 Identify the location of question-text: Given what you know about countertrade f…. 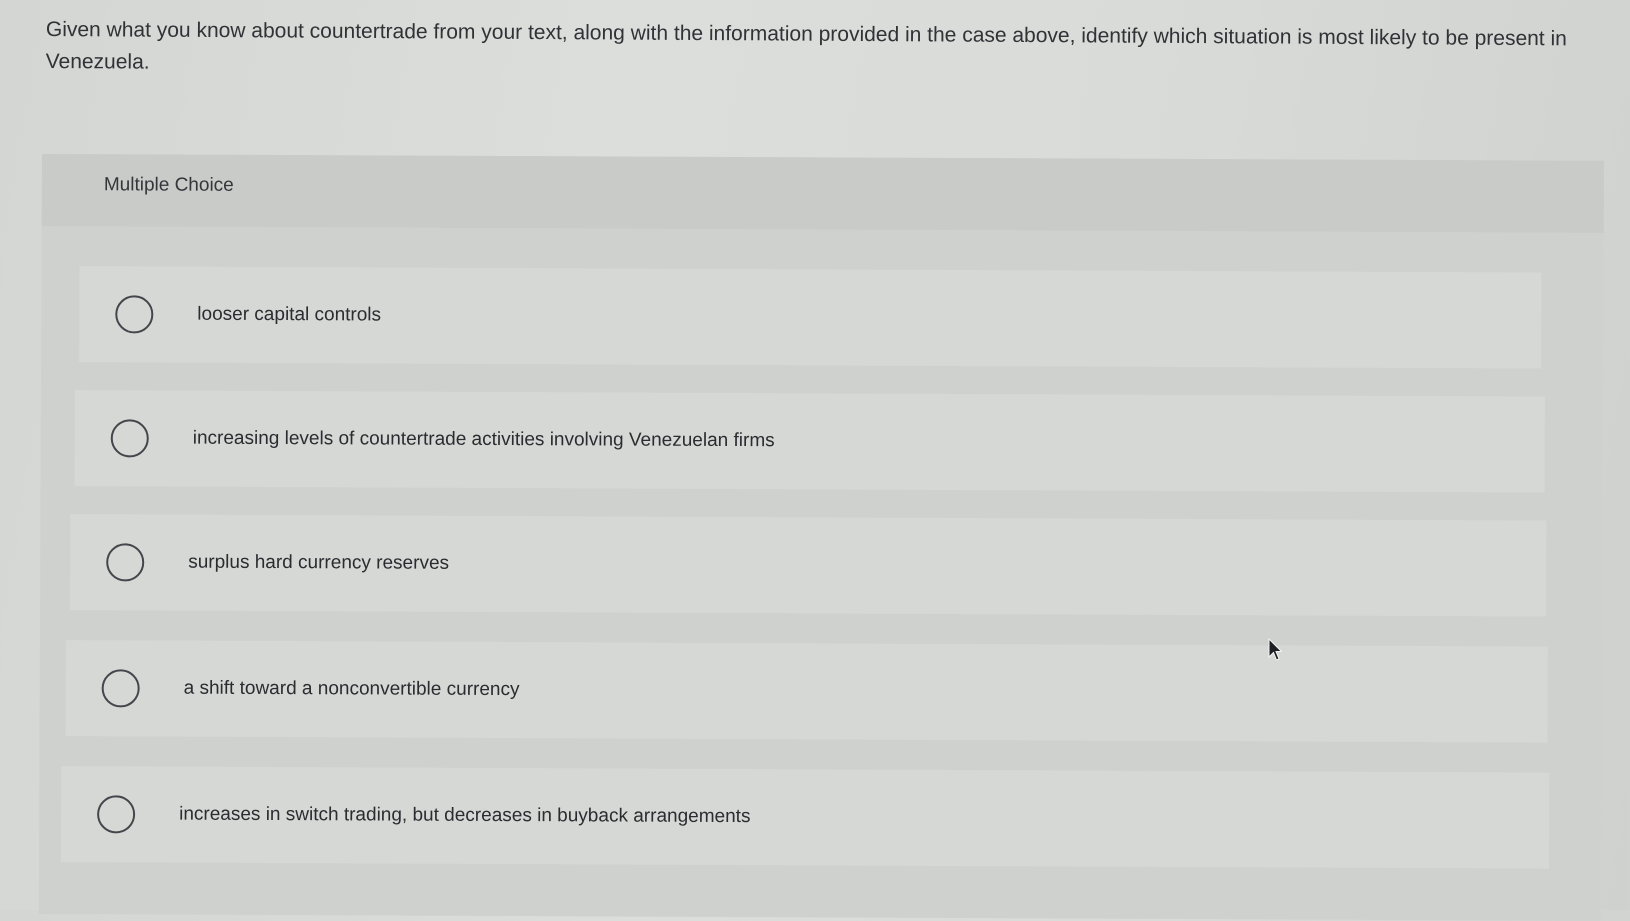
(806, 45).